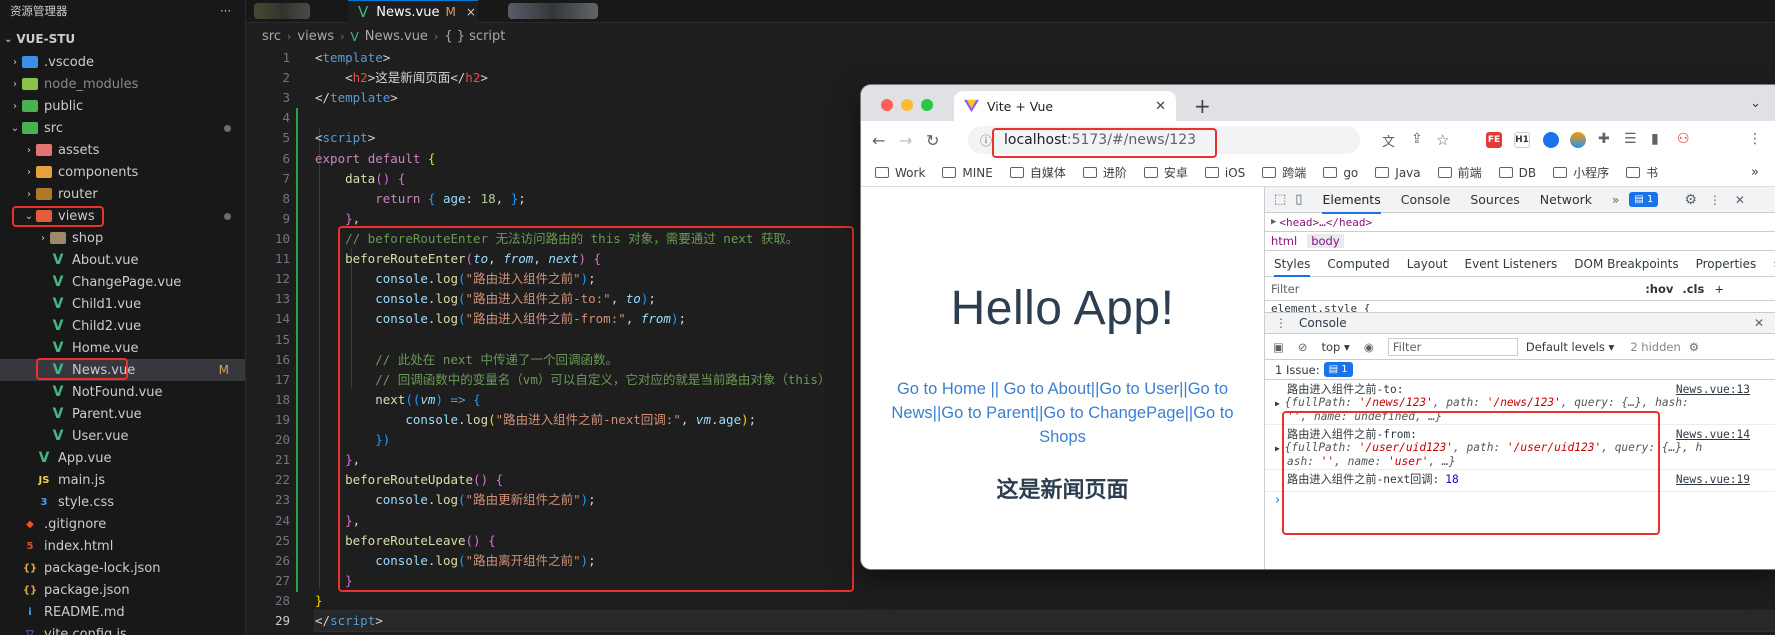  Describe the element at coordinates (1659, 289) in the screenshot. I see `hov-toggle: :hov` at that location.